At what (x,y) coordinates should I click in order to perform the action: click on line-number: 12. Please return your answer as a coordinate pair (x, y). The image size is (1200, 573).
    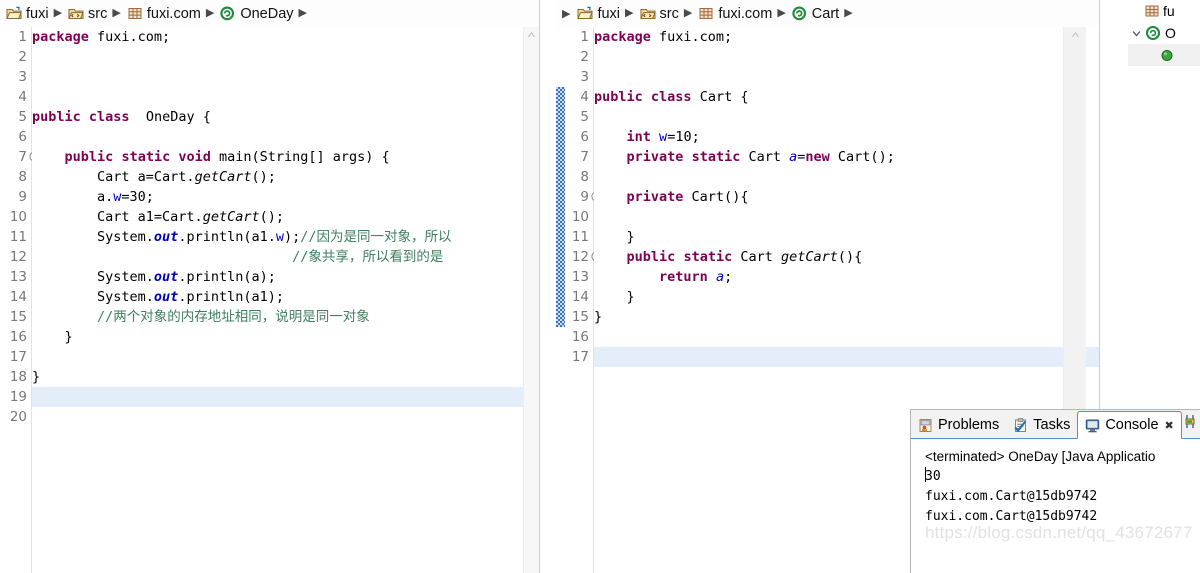
    Looking at the image, I should click on (583, 257).